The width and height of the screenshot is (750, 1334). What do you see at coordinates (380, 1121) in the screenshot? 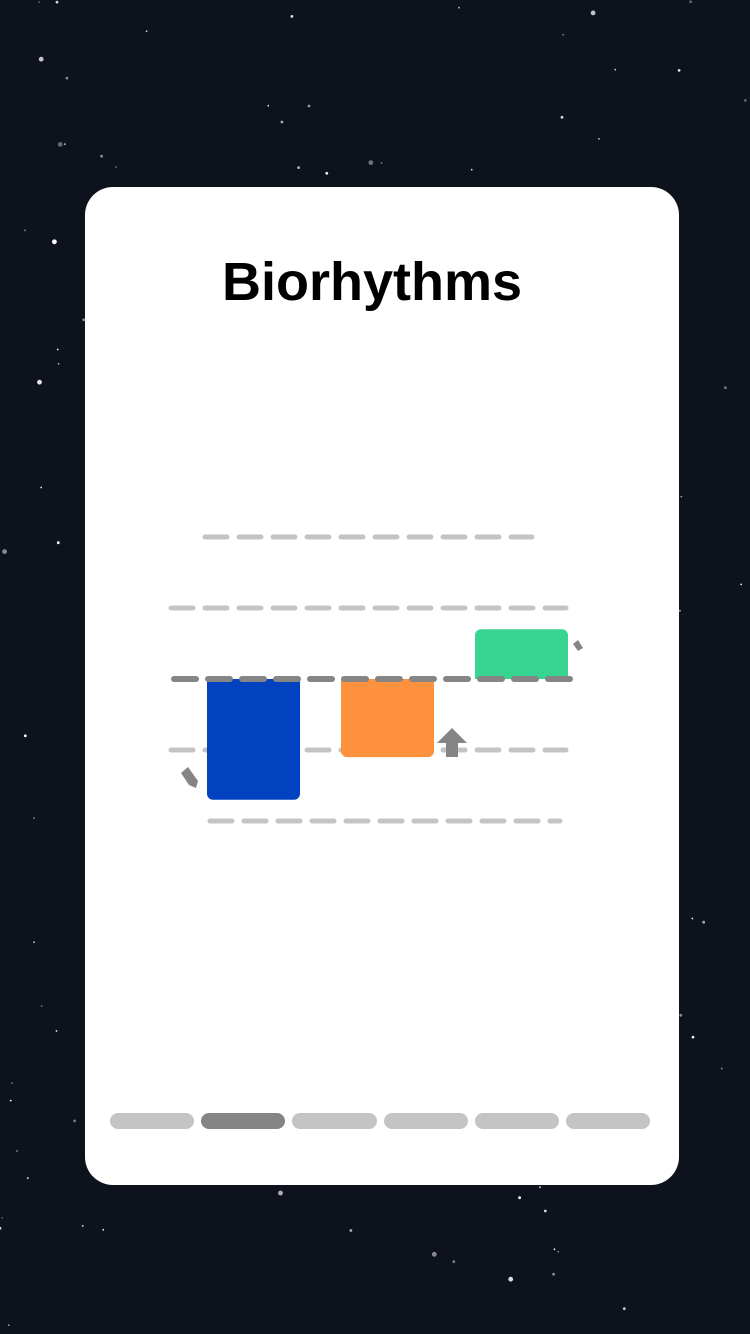
I see `page-indicator` at bounding box center [380, 1121].